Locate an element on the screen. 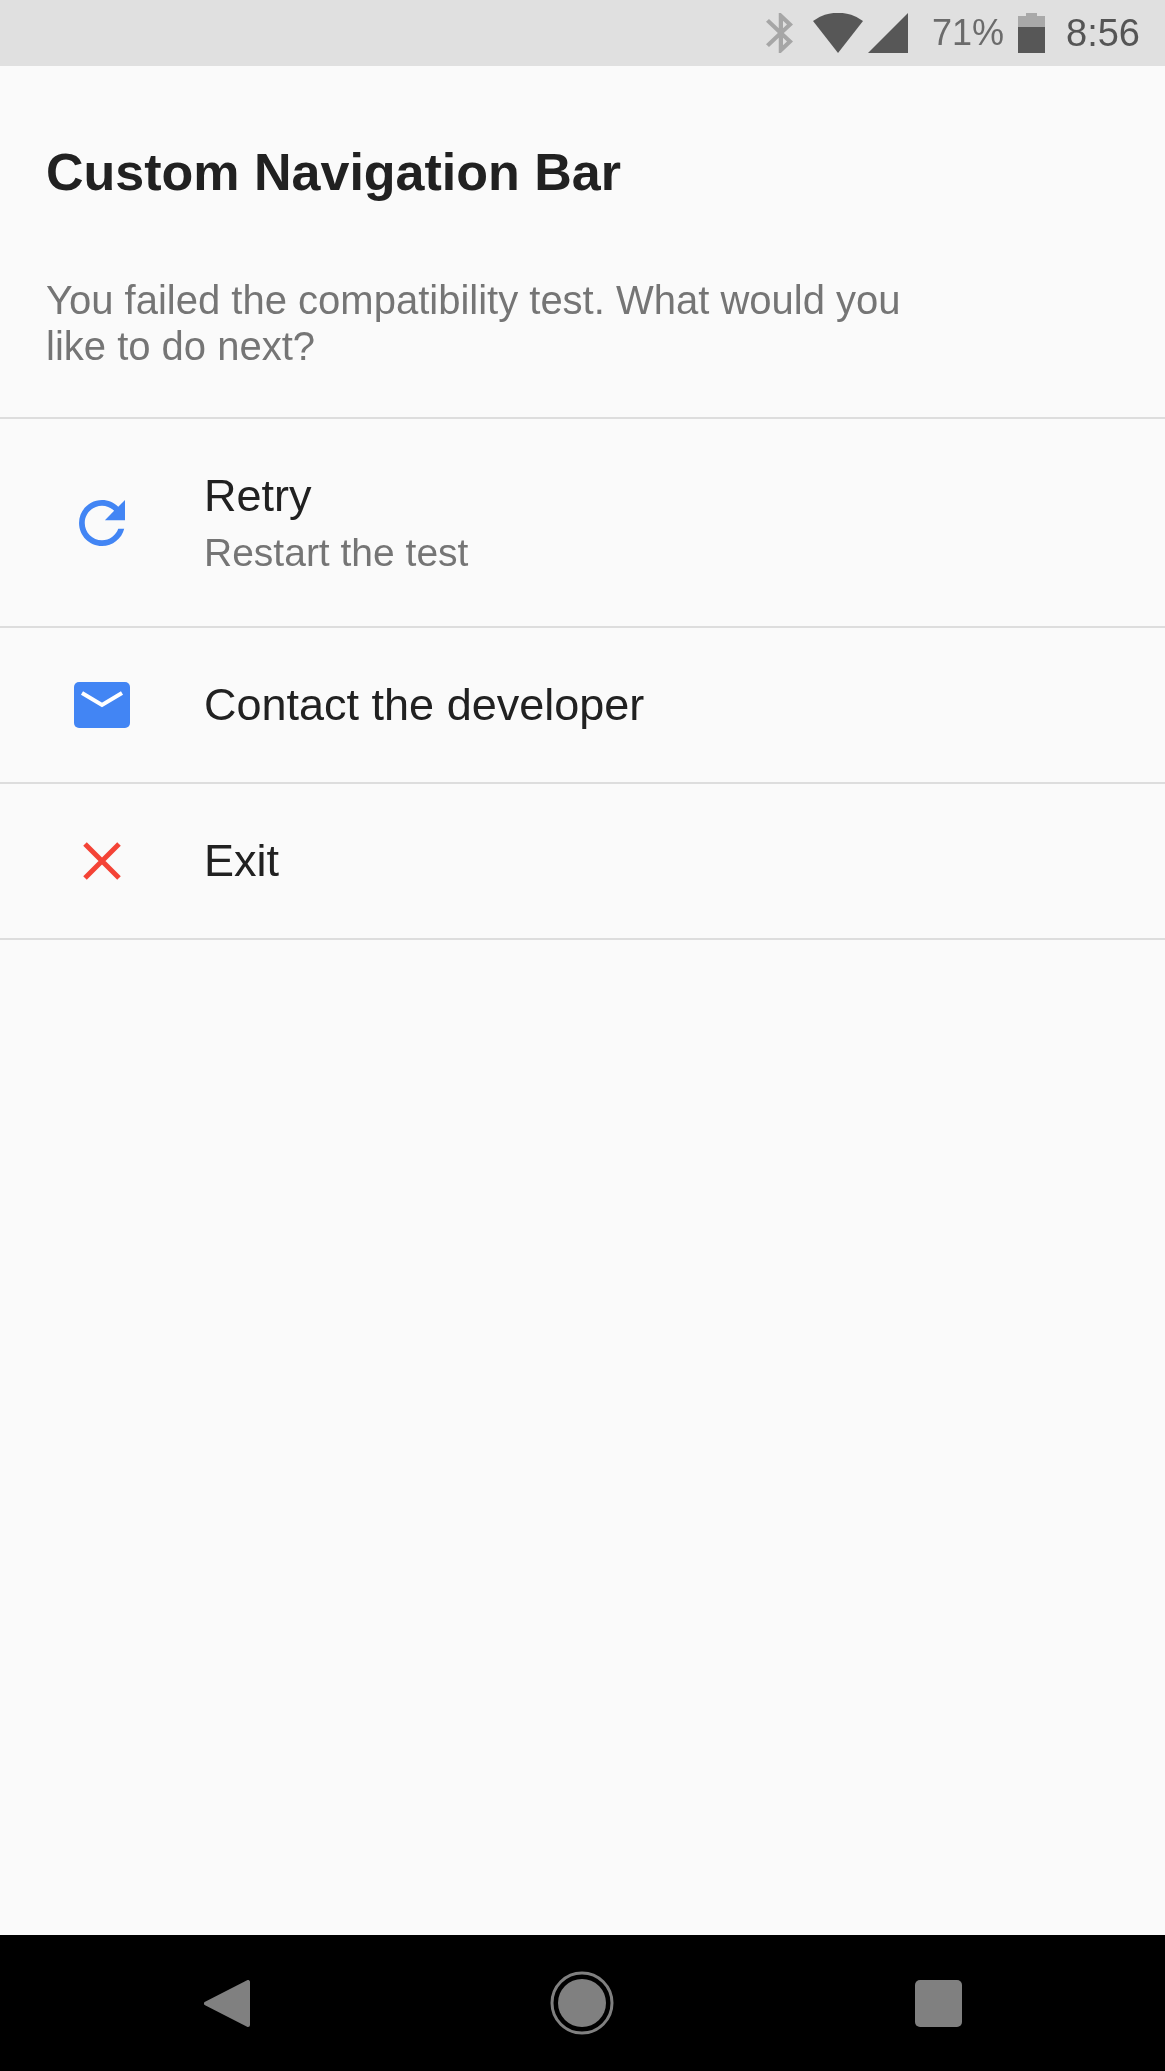 The height and width of the screenshot is (2071, 1165). back-icon is located at coordinates (226, 2003).